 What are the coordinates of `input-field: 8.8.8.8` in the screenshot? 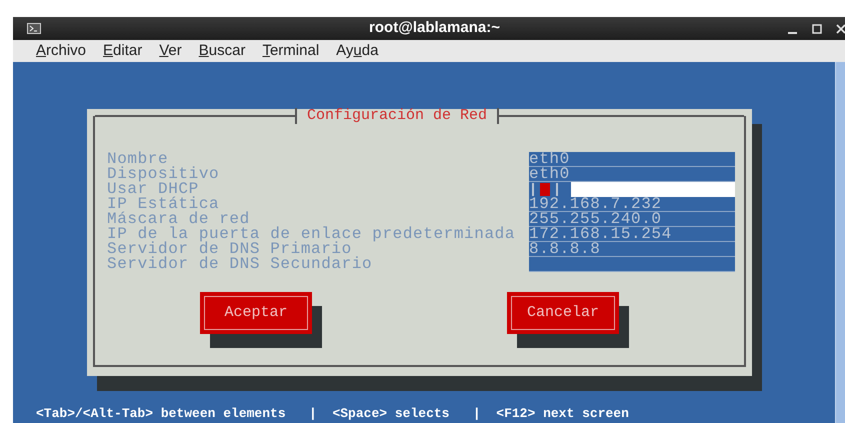 It's located at (632, 249).